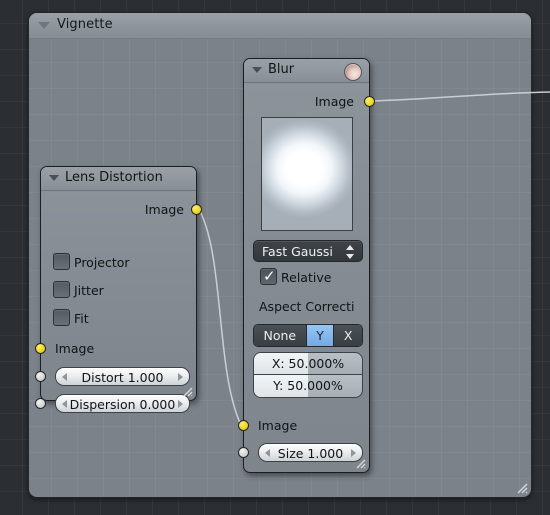 This screenshot has width=550, height=515. I want to click on lens-distort-field: Distort 1.000, so click(122, 376).